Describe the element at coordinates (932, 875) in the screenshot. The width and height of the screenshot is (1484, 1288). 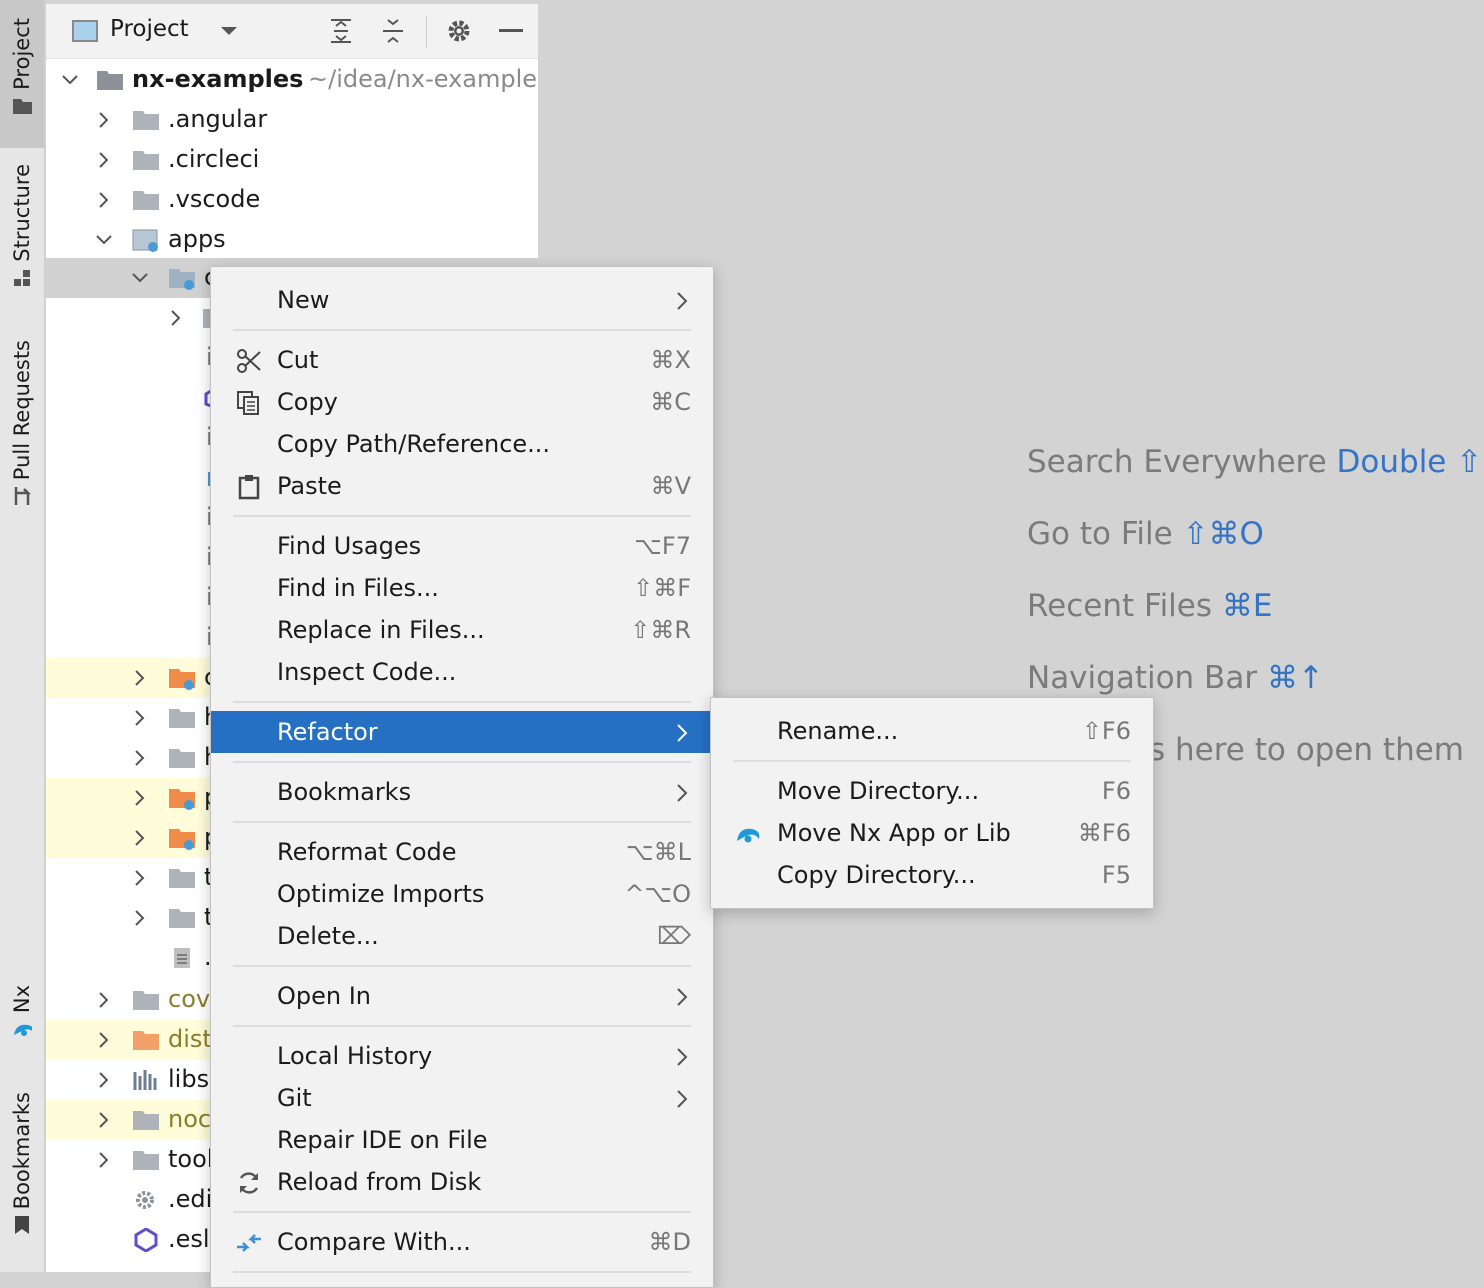
I see `submenu-item-copy-directory: Copy Directory... F5` at that location.